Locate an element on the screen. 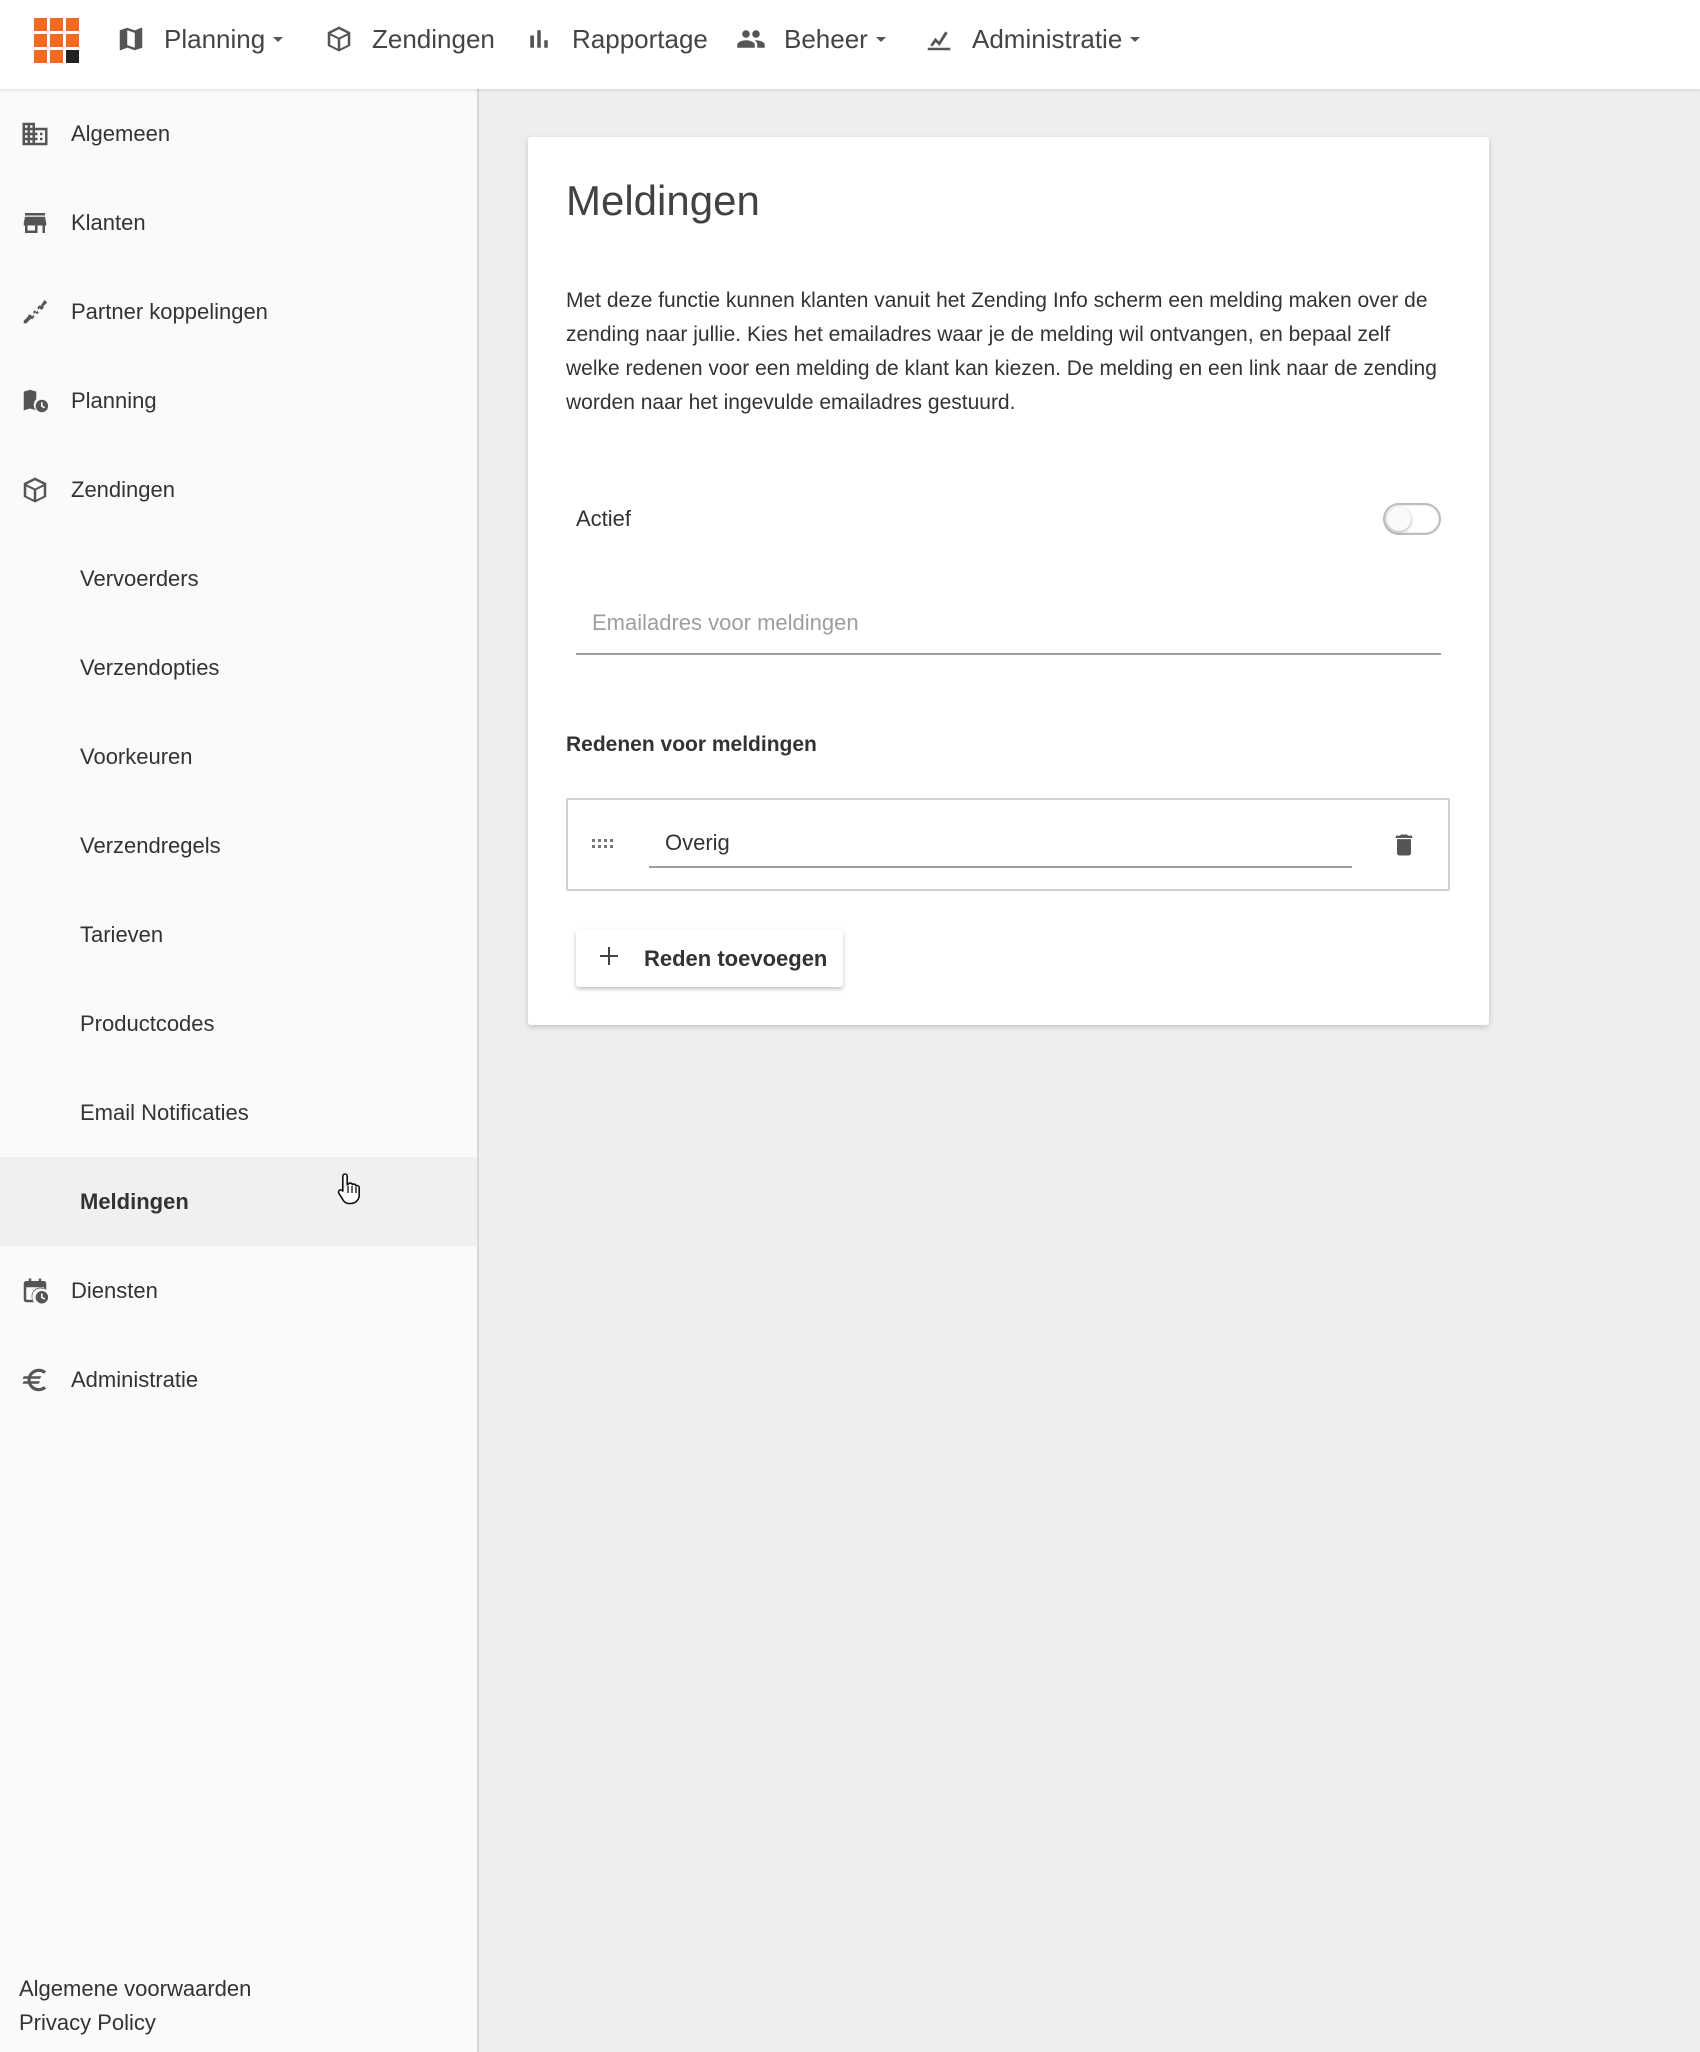 This screenshot has height=2052, width=1700. hand-cursor-icon is located at coordinates (348, 1189).